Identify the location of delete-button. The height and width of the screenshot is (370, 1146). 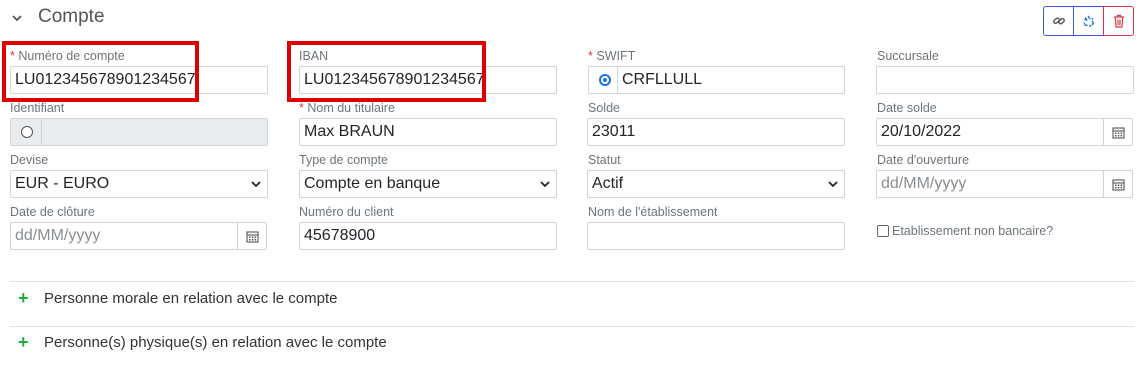
(1118, 21).